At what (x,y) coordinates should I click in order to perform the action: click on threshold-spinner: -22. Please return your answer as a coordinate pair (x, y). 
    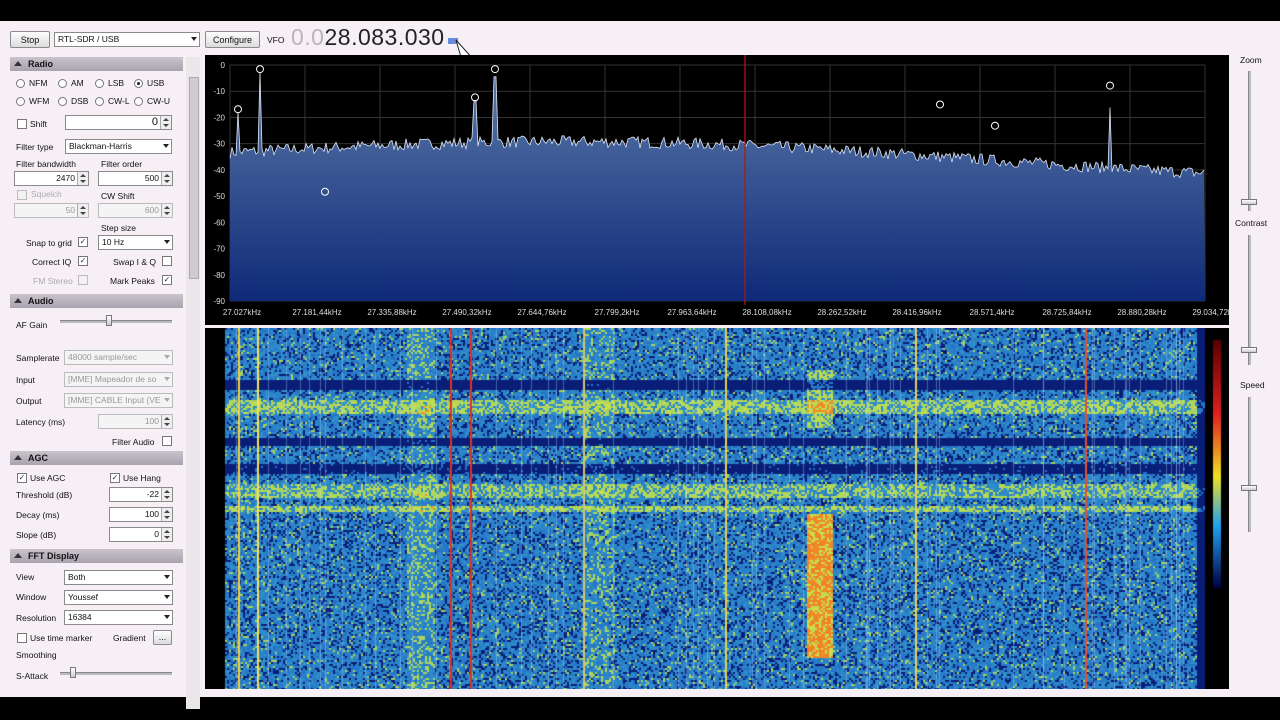
    Looking at the image, I should click on (141, 494).